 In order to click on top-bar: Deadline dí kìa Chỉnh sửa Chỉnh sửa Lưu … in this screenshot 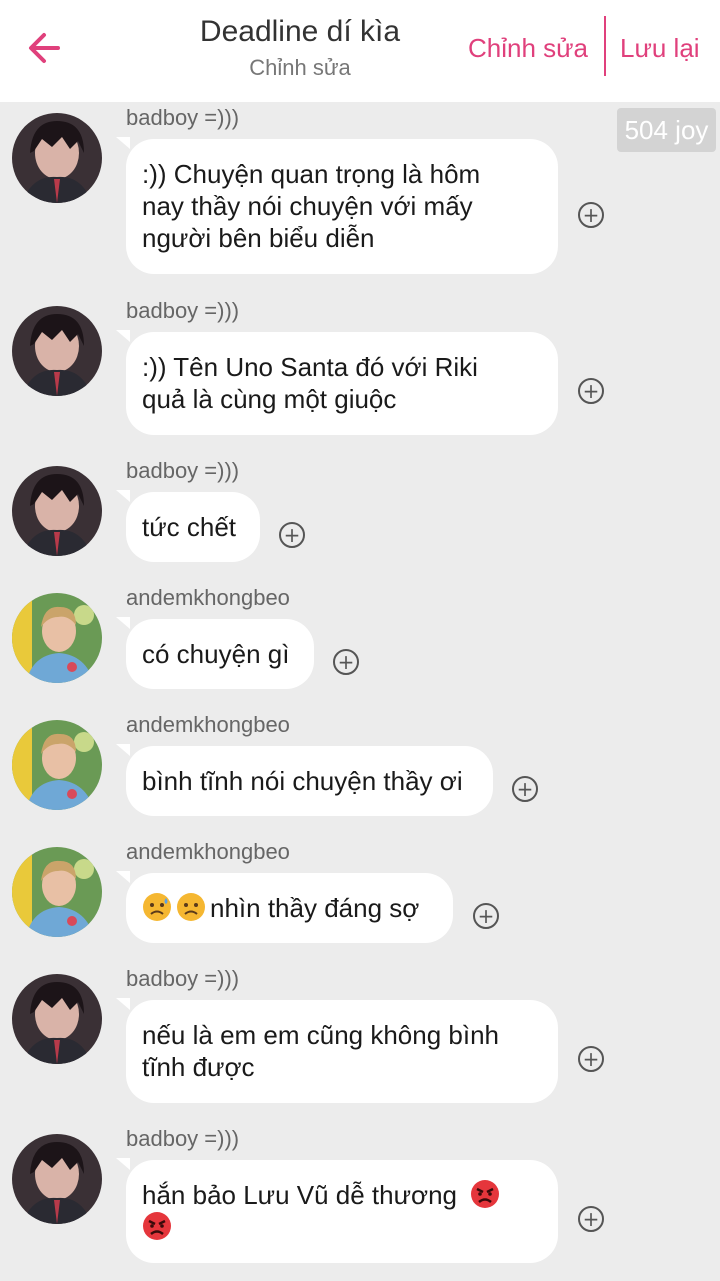, I will do `click(360, 51)`.